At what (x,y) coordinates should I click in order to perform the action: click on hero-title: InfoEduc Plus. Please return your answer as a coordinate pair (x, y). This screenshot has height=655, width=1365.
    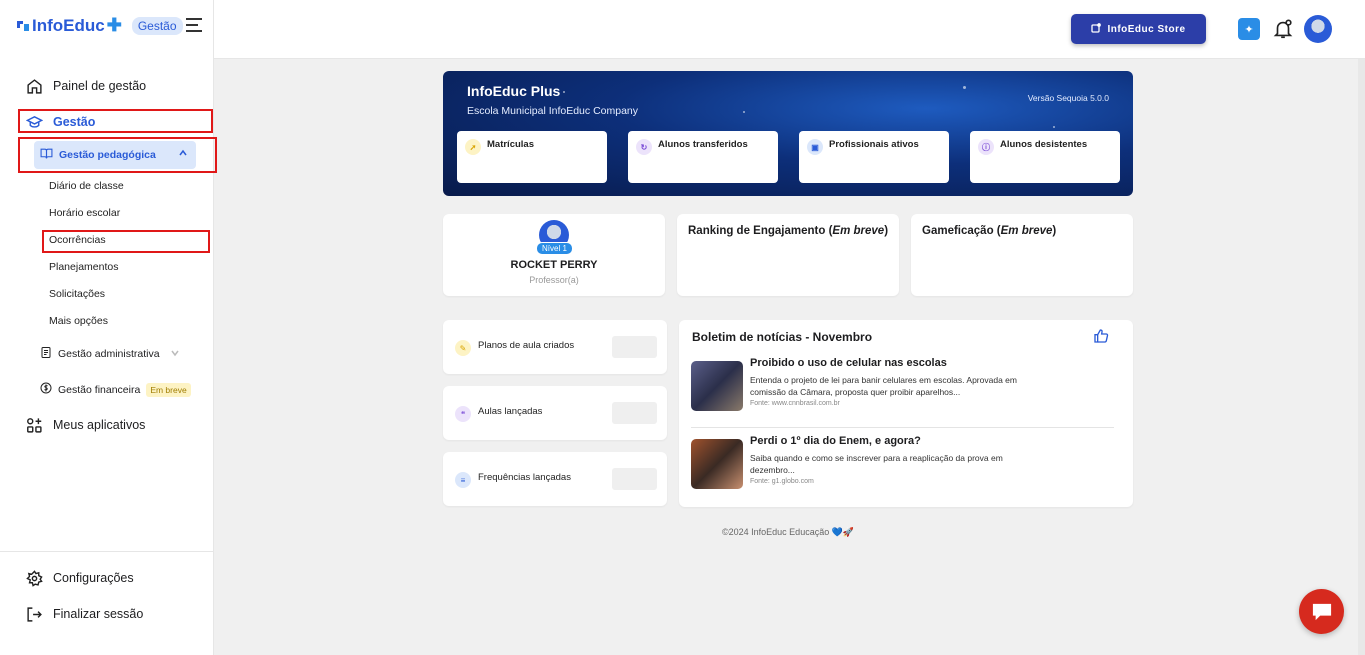
    Looking at the image, I should click on (514, 91).